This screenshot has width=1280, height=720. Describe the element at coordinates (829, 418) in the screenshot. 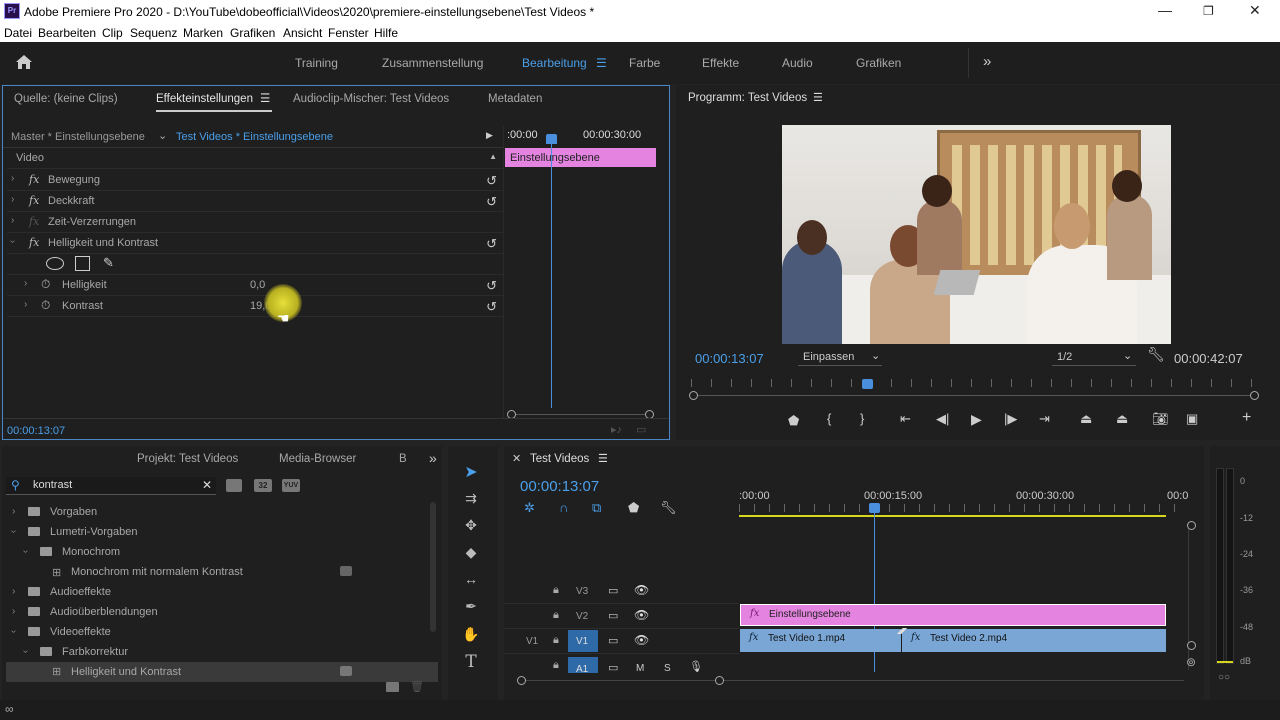

I see `mark-in-icon: {` at that location.